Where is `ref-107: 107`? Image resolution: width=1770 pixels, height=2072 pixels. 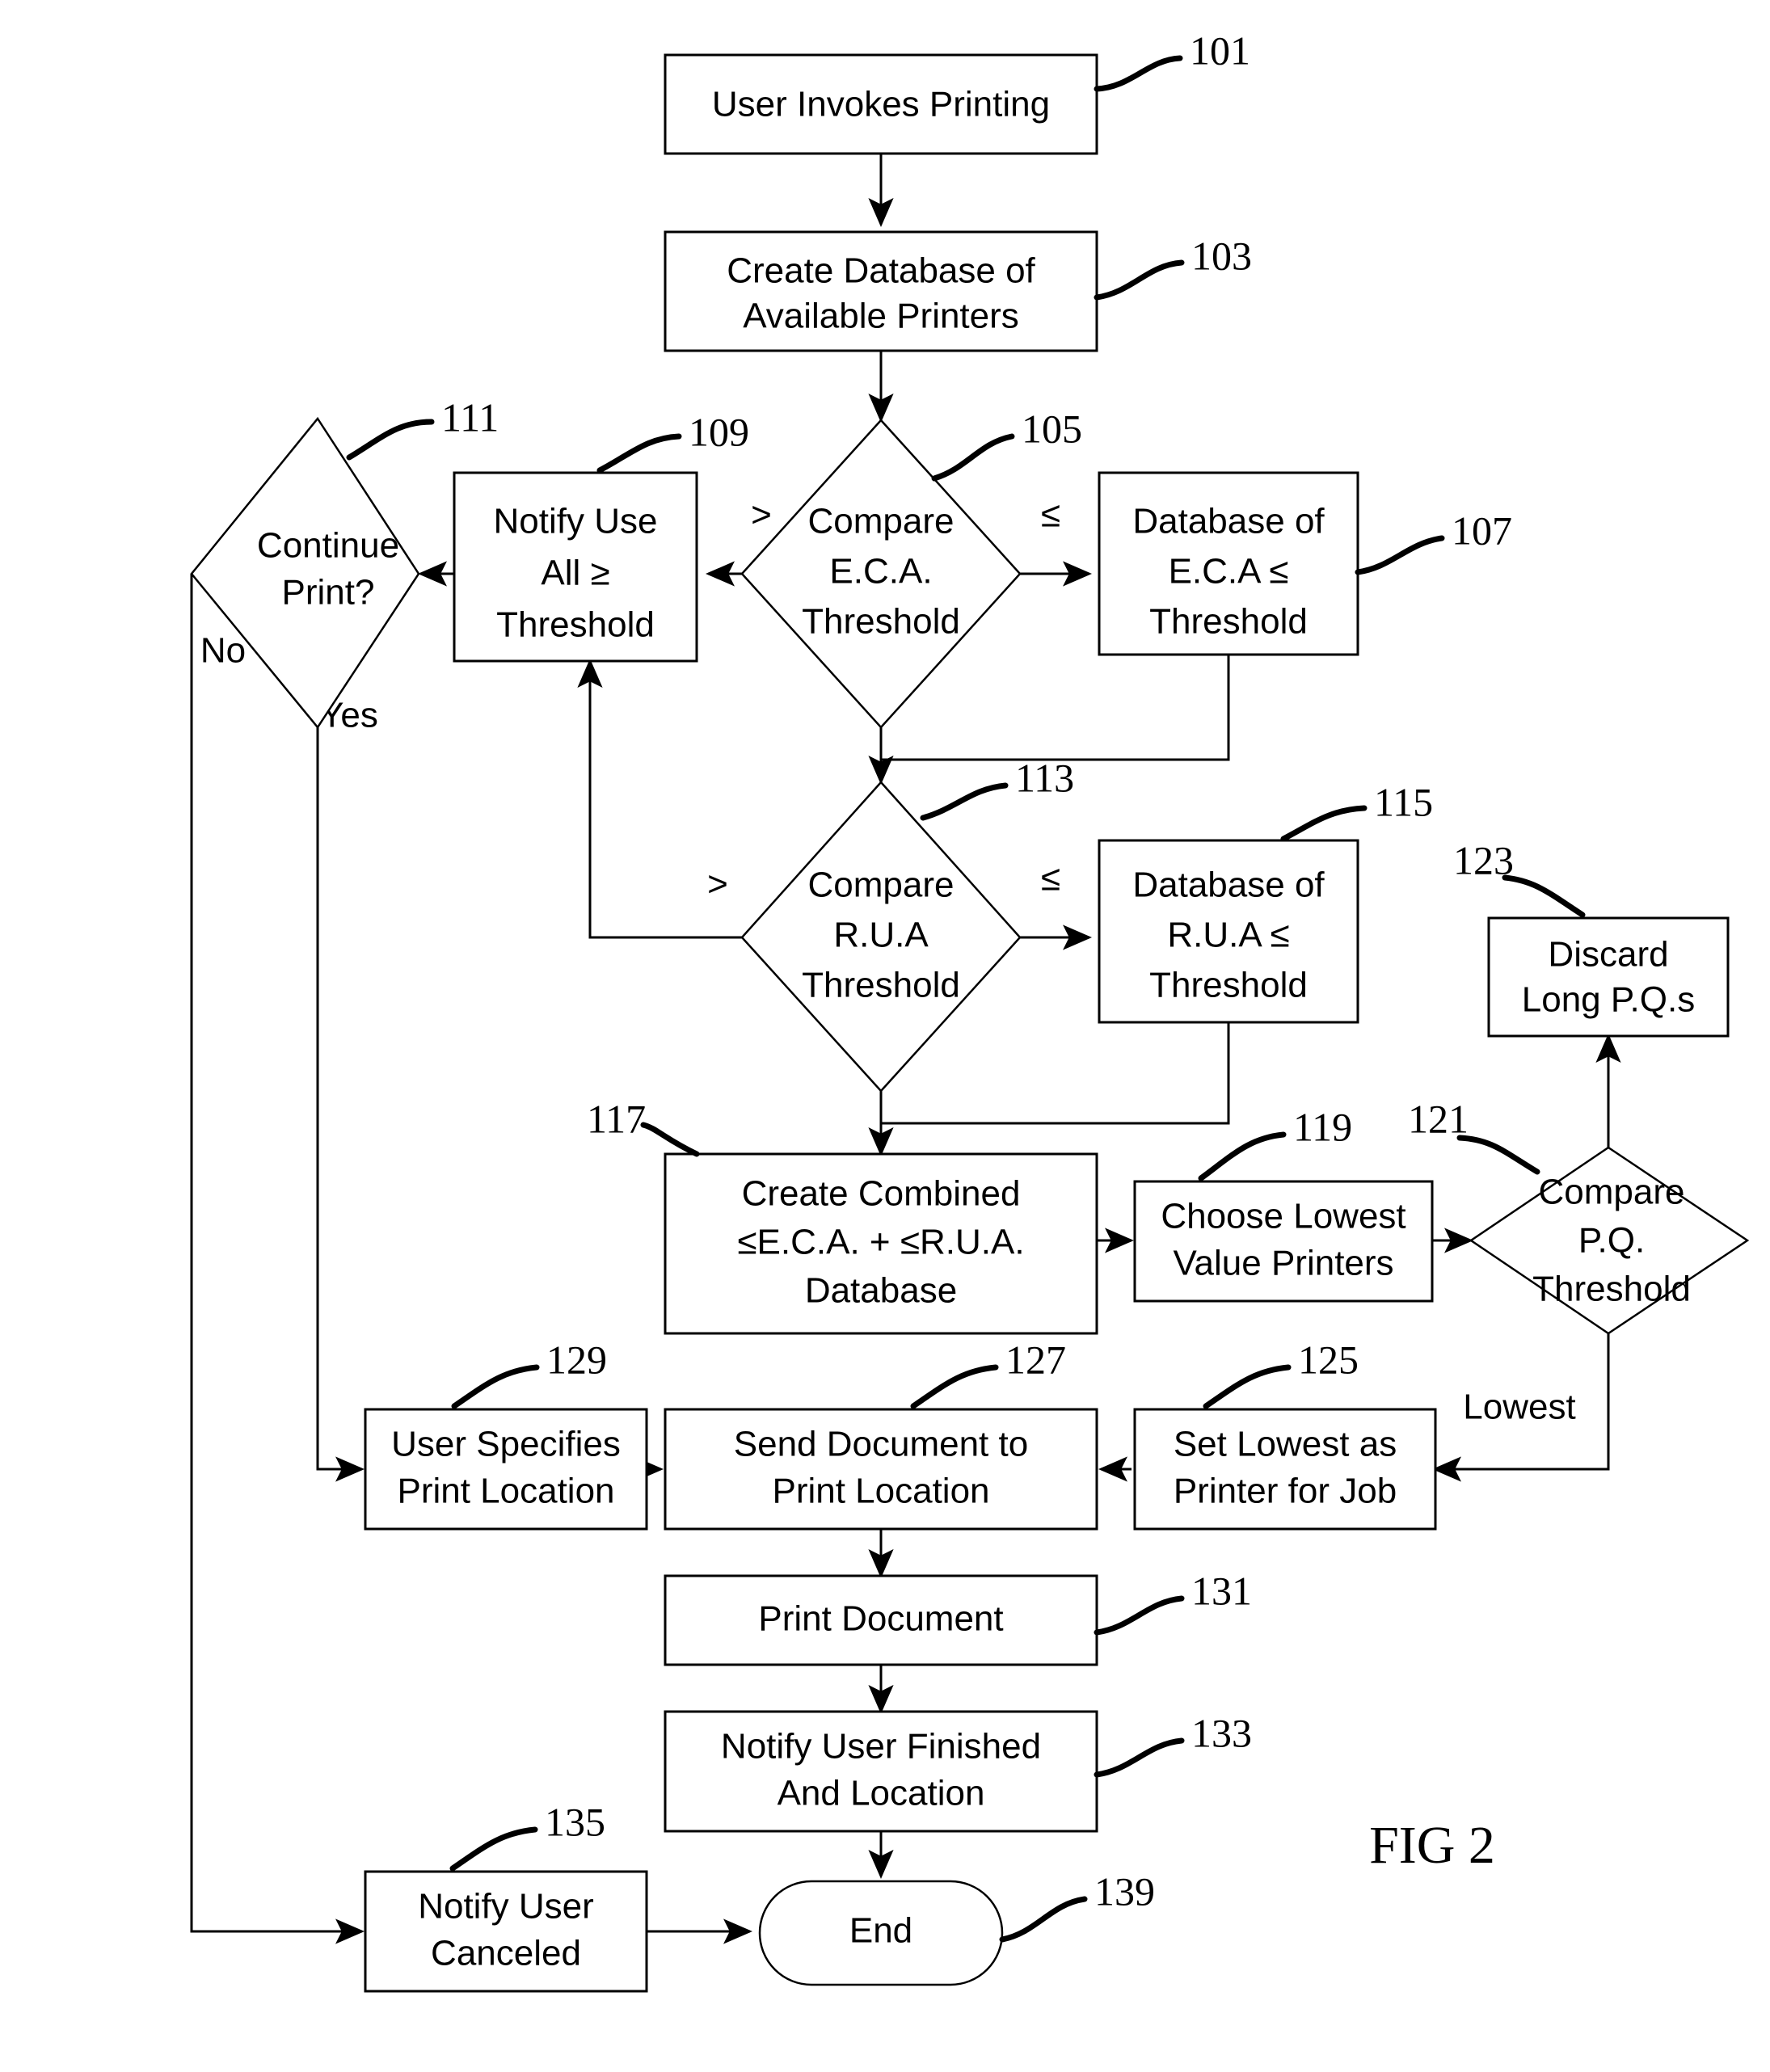
ref-107: 107 is located at coordinates (1482, 530).